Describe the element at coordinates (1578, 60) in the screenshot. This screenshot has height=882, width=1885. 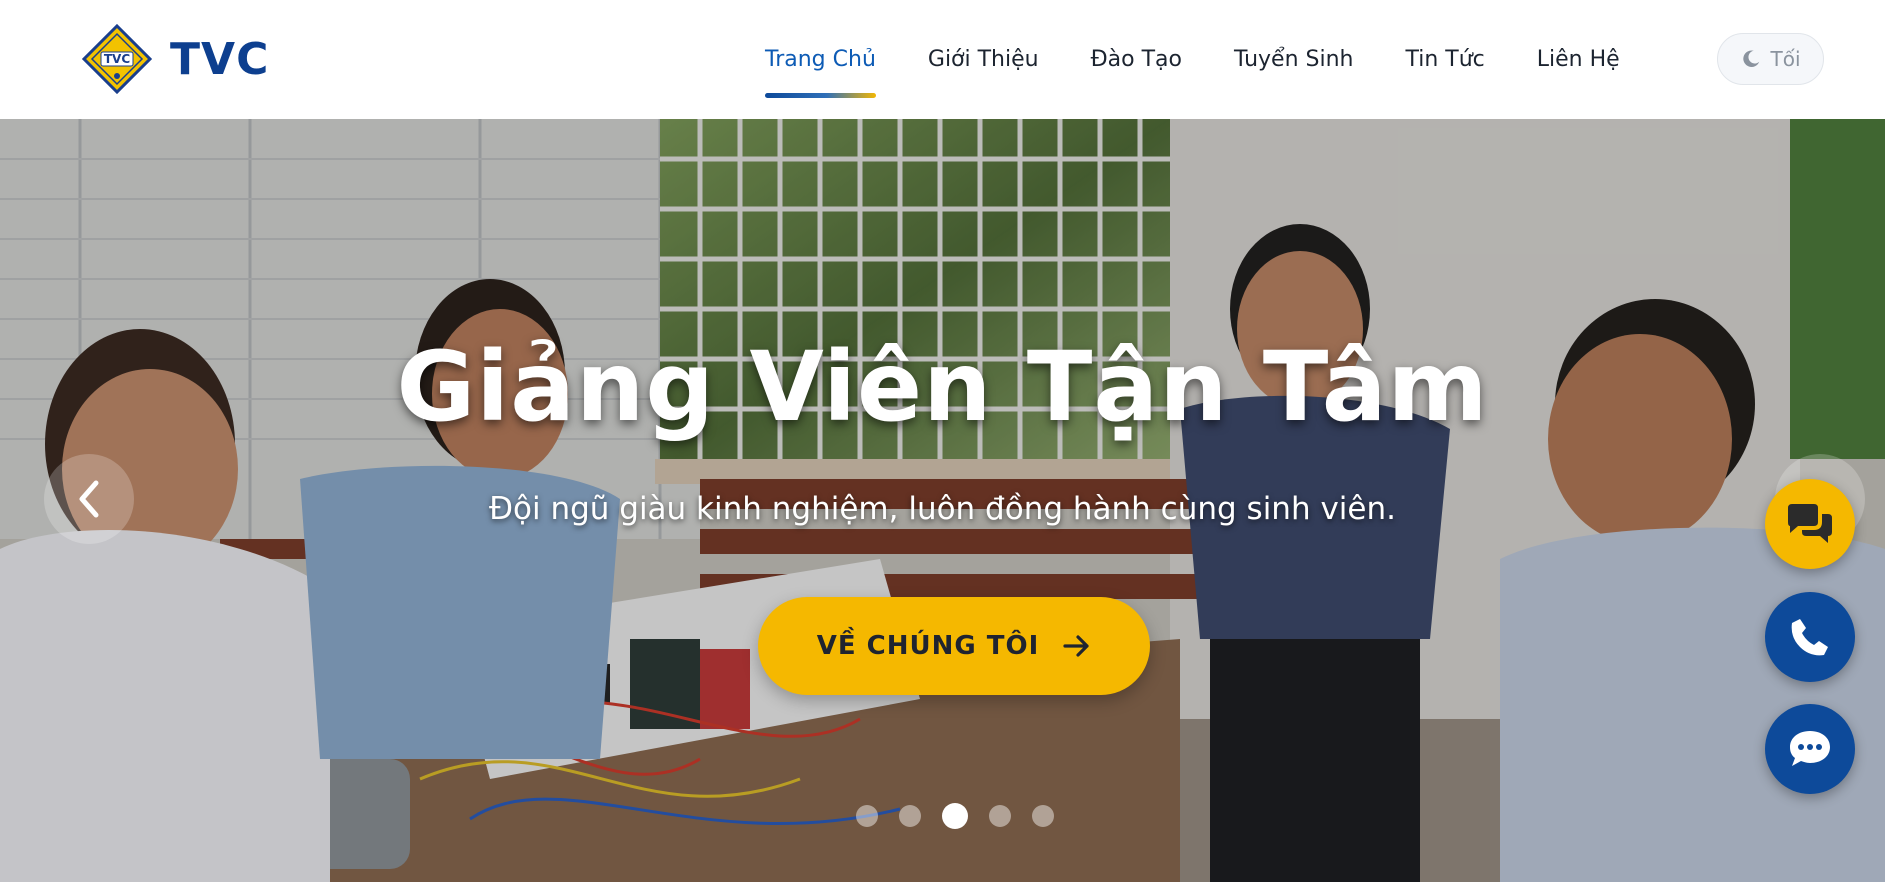
I see `nav-item-contact: Liên Hệ` at that location.